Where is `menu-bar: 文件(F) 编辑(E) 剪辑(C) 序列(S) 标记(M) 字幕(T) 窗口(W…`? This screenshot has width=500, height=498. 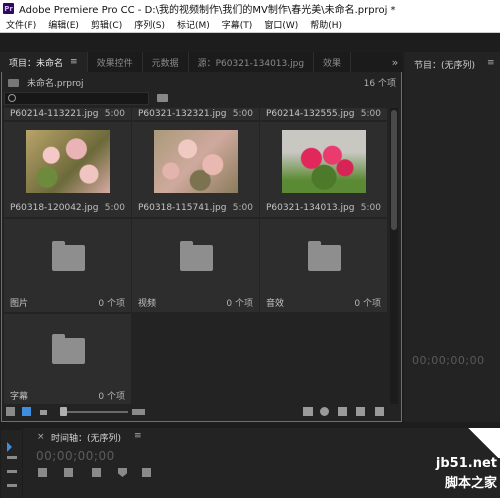
menu-bar: 文件(F) 编辑(E) 剪辑(C) 序列(S) 标记(M) 字幕(T) 窗口(W… is located at coordinates (250, 25).